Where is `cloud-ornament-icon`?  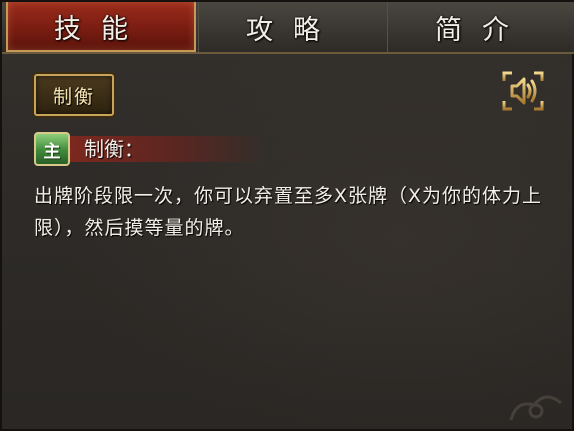 cloud-ornament-icon is located at coordinates (535, 408).